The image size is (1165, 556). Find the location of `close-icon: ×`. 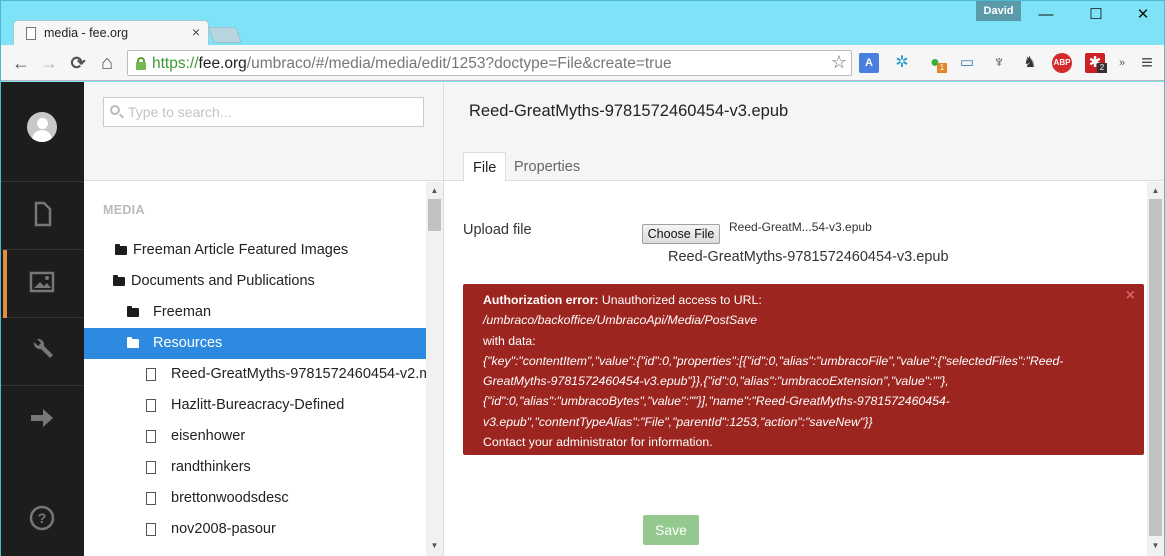

close-icon: × is located at coordinates (1130, 296).